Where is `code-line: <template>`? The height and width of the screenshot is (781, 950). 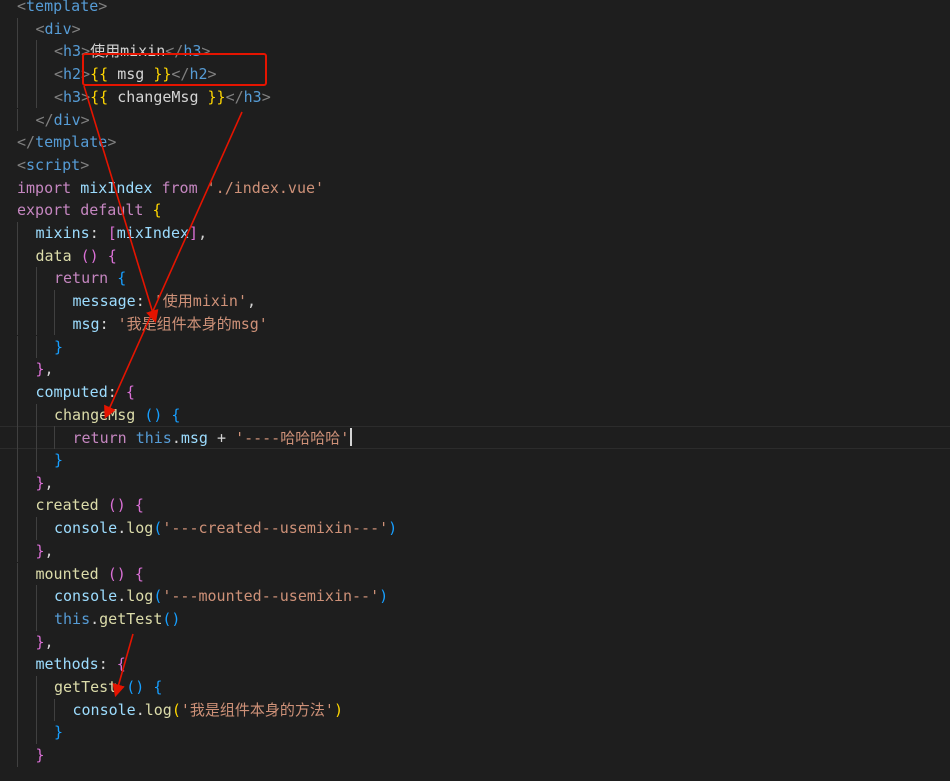 code-line: <template> is located at coordinates (475, 9).